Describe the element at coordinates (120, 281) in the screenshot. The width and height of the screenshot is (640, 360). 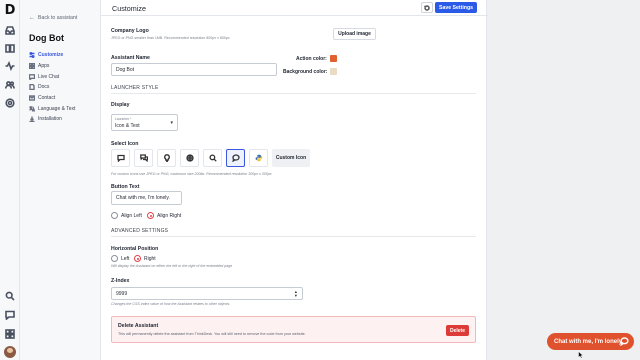
I see `z-index-label: Z-Index` at that location.